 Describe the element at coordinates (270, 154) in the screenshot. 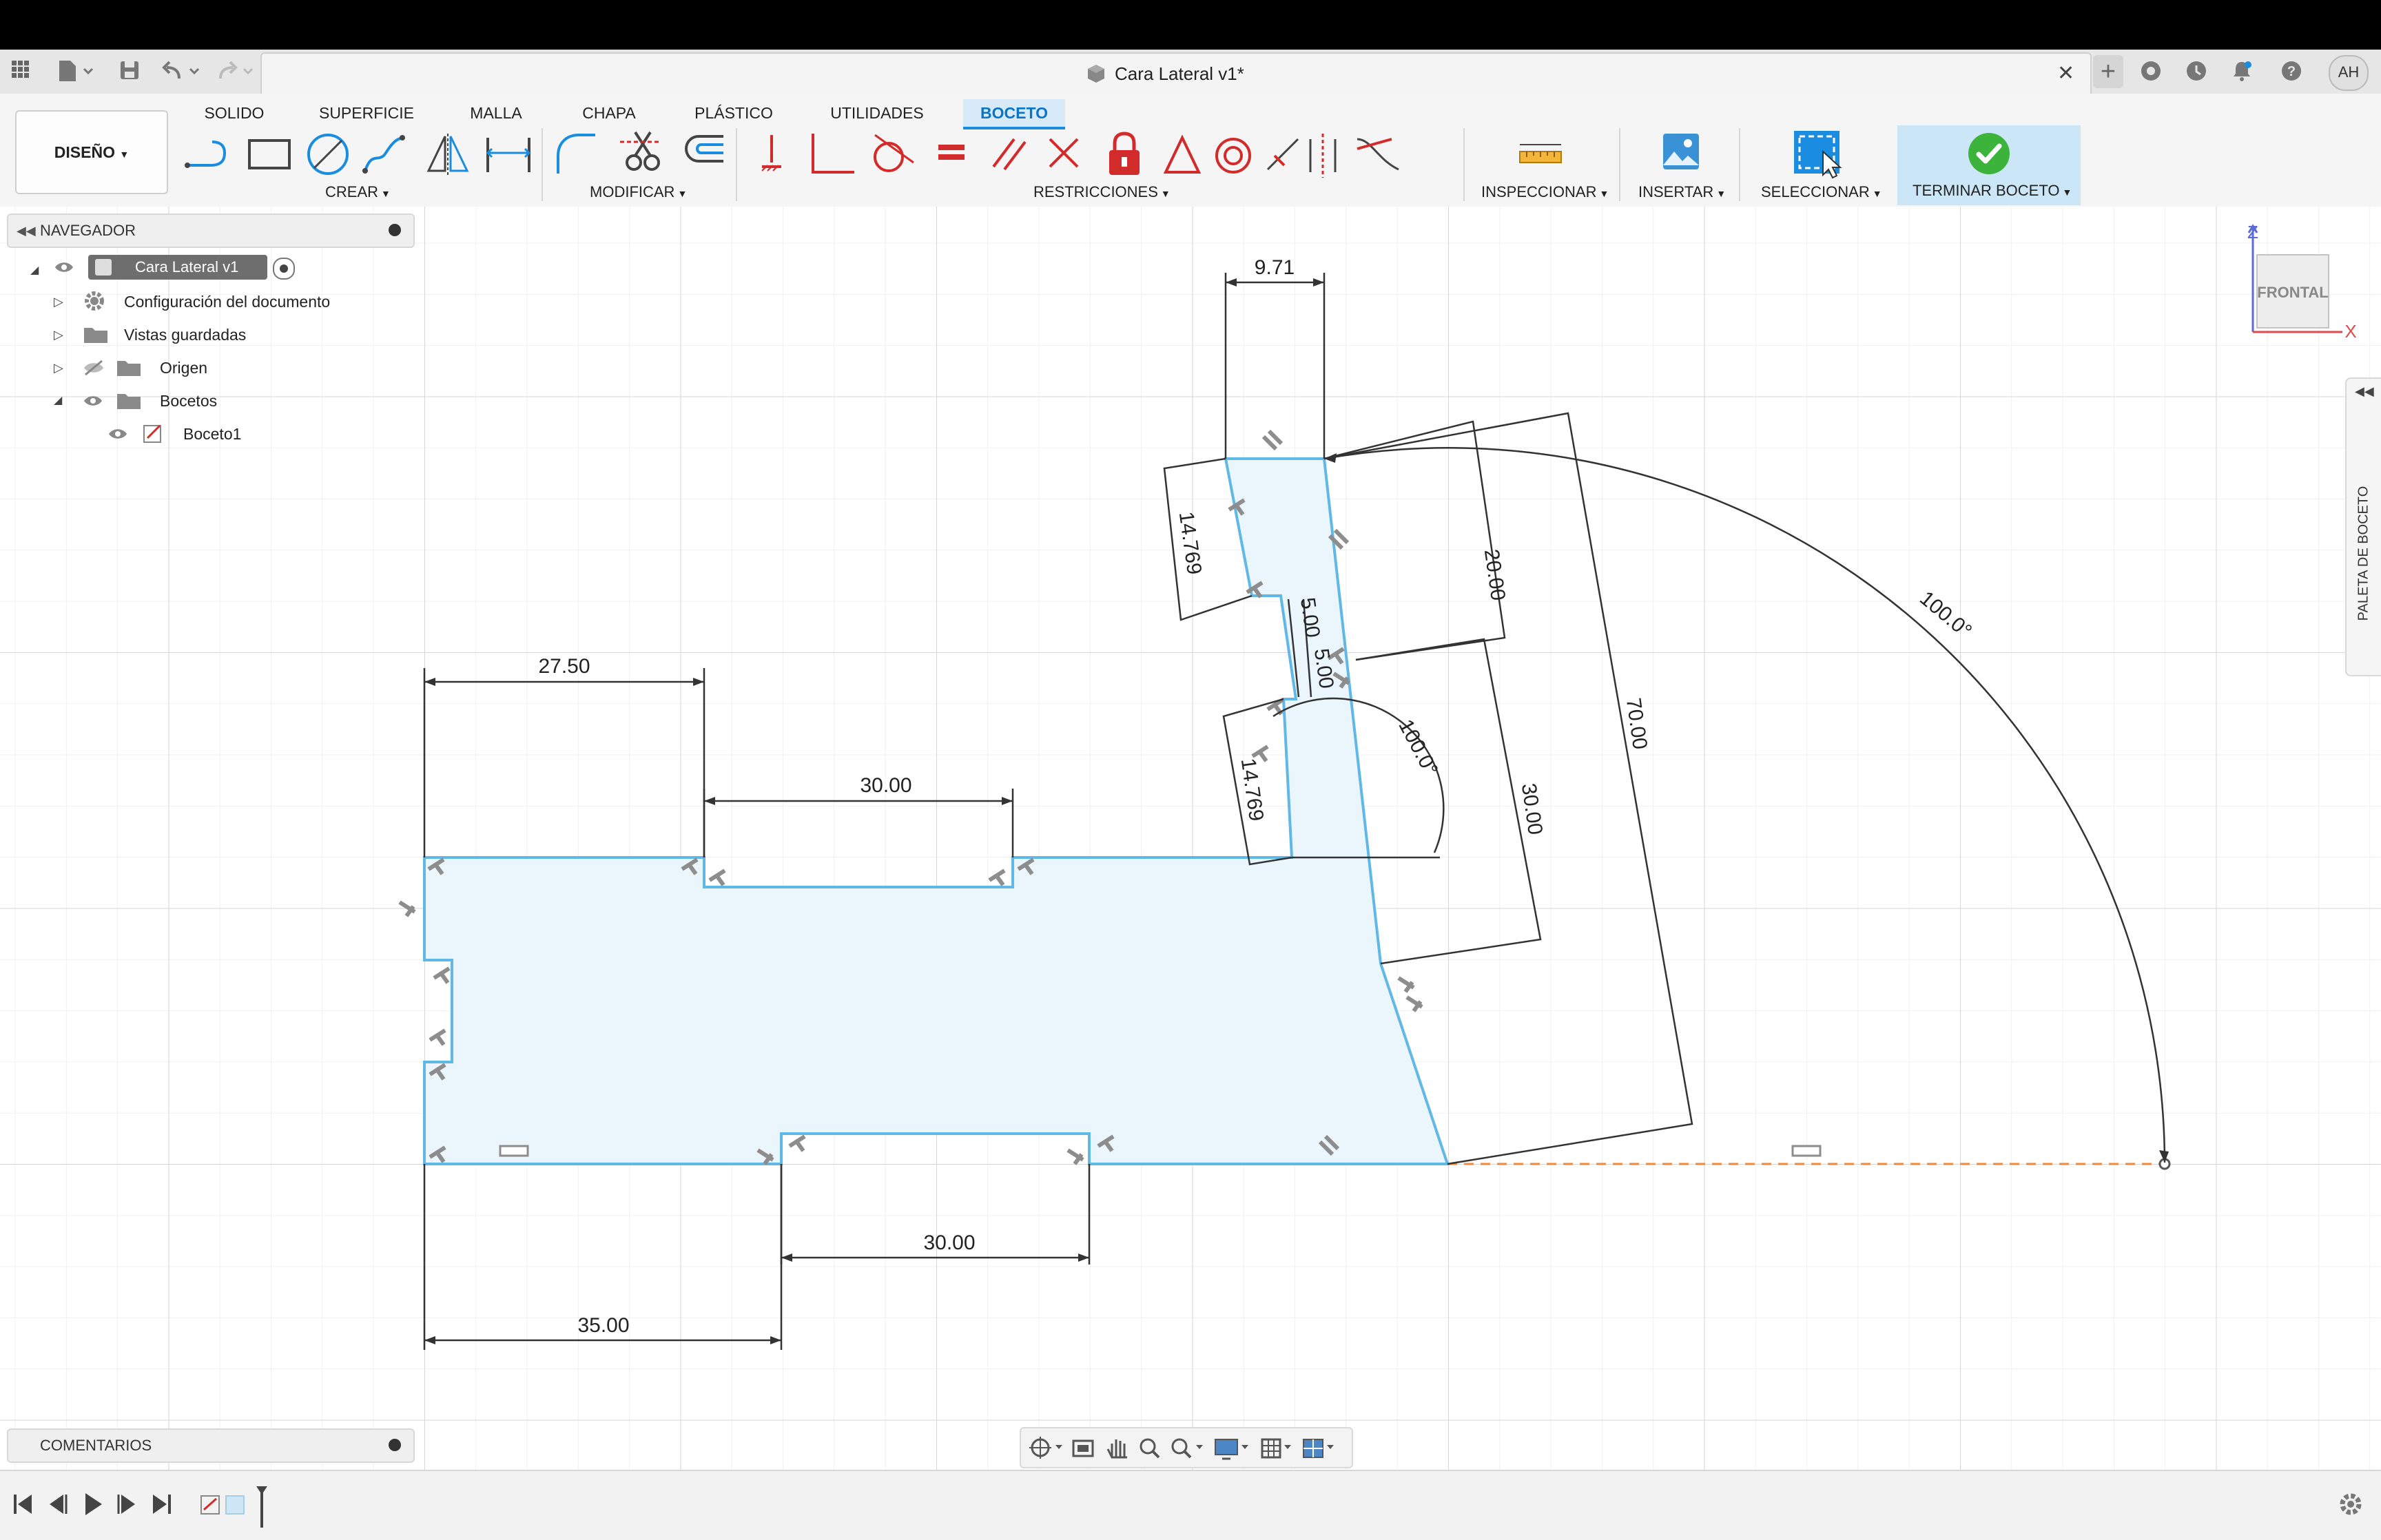

I see `rectangle-tool-icon` at that location.